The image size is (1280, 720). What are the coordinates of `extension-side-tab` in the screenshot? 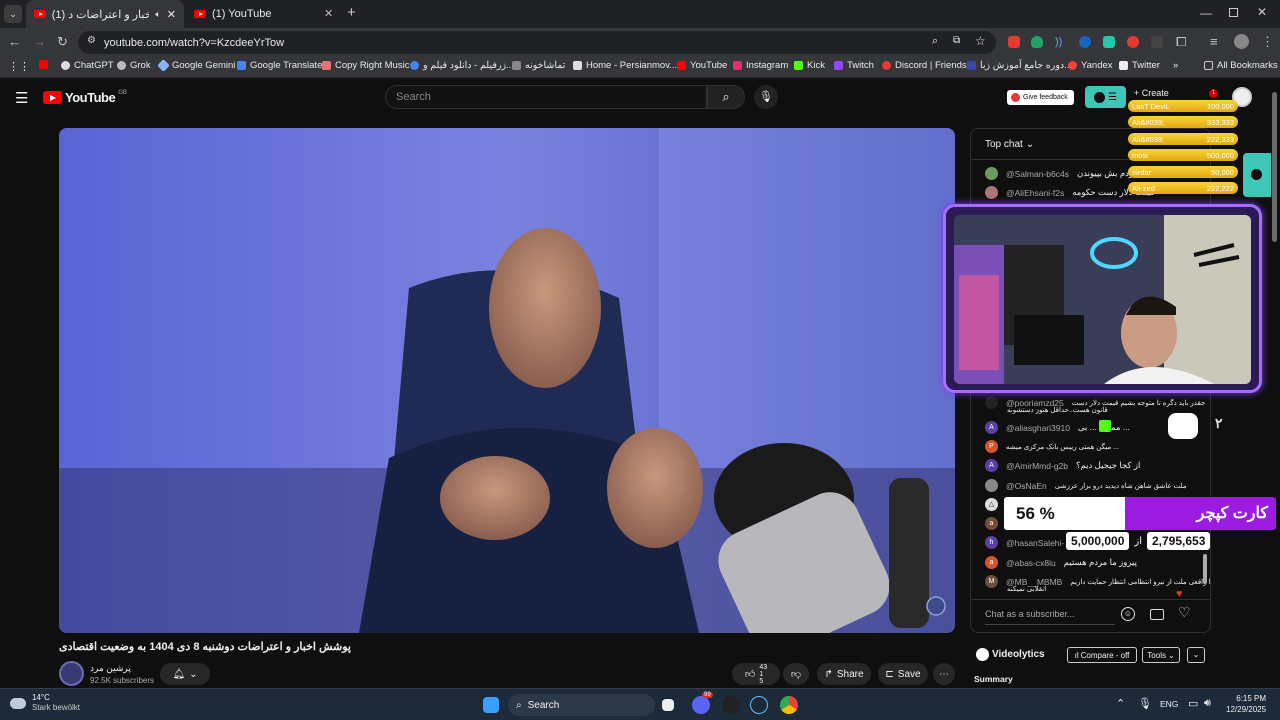 It's located at (1257, 175).